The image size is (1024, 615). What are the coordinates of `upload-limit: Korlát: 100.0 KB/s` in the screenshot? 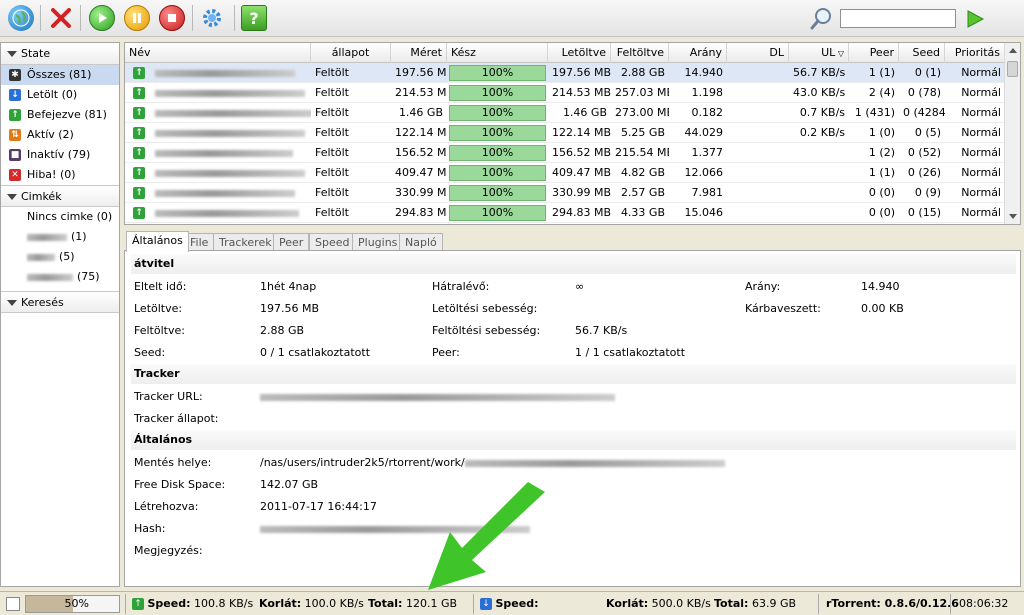 It's located at (311, 604).